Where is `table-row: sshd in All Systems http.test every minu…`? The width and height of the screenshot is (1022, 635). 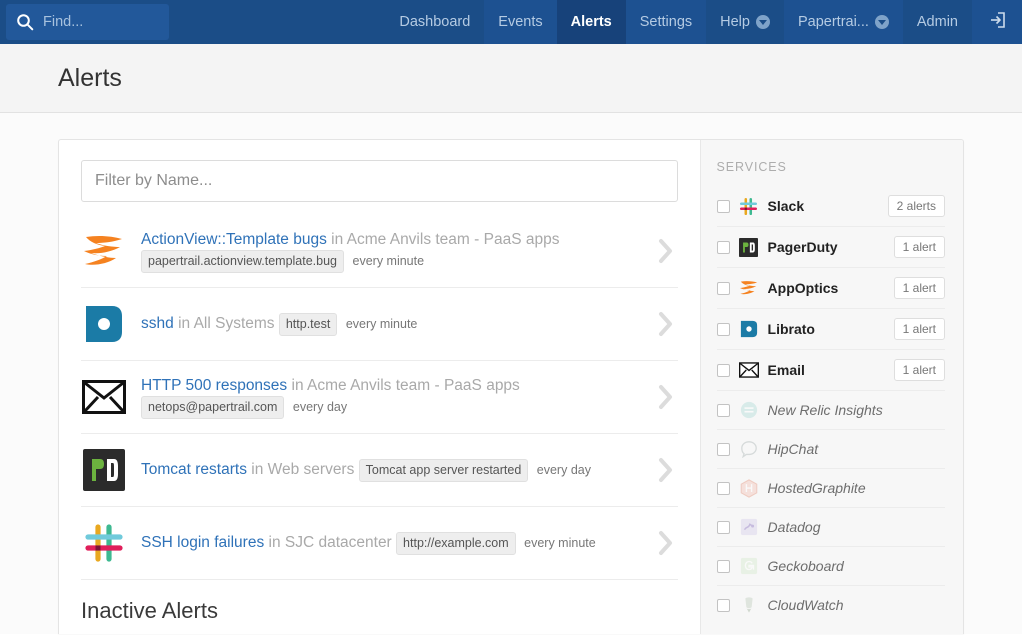 table-row: sshd in All Systems http.test every minu… is located at coordinates (379, 324).